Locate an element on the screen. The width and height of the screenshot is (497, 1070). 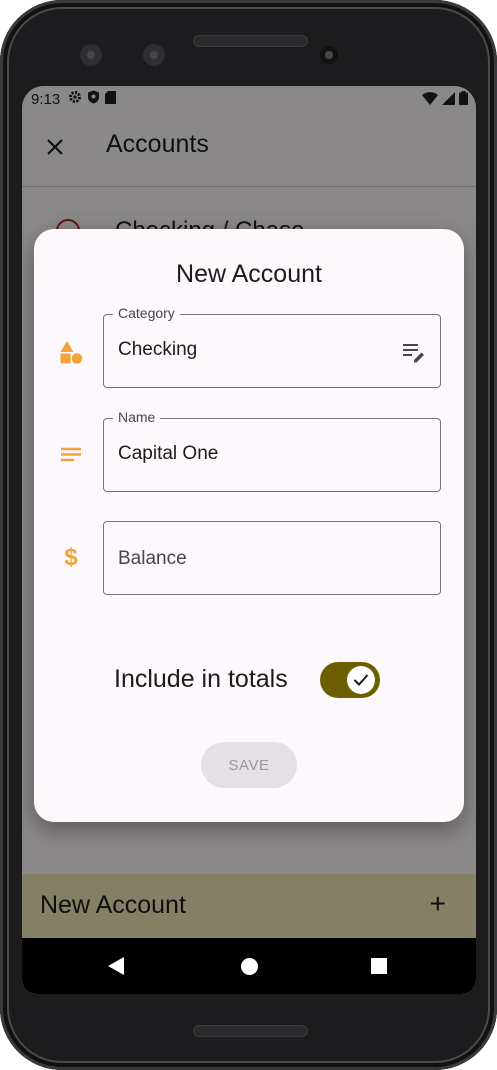
home-icon is located at coordinates (249, 966).